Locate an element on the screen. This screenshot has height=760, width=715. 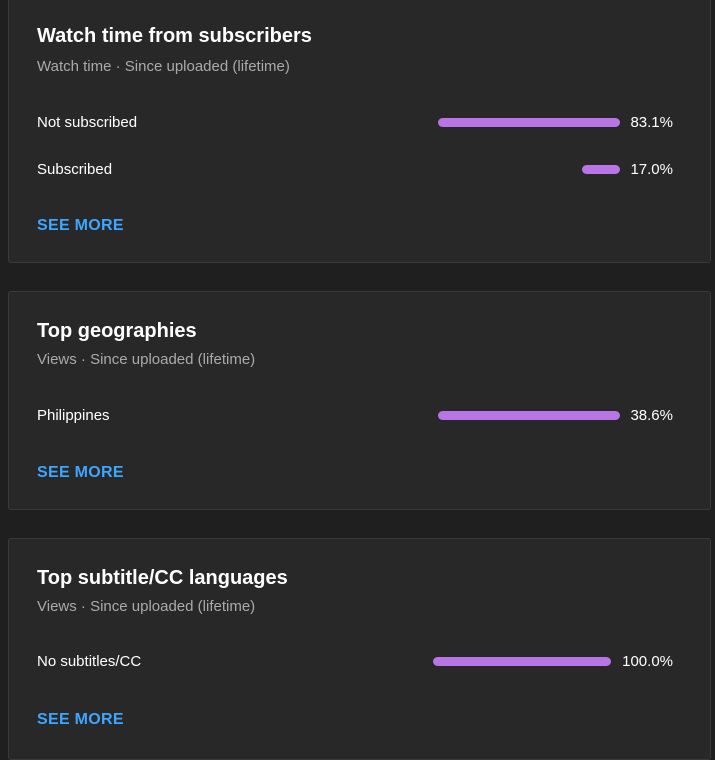
list-item-subscribed: Subscribed 17.0% is located at coordinates (359, 170).